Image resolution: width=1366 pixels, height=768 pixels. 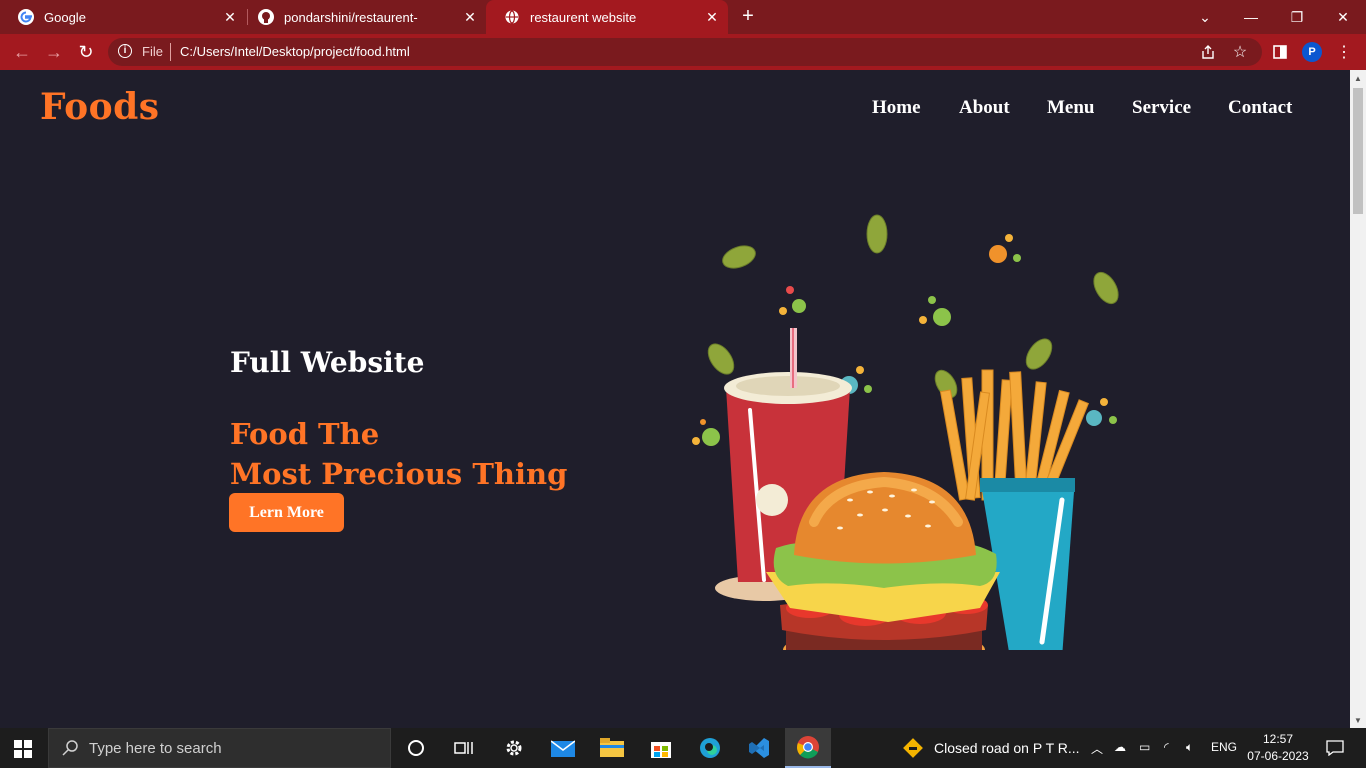 What do you see at coordinates (327, 362) in the screenshot?
I see `hero-subtitle: Full Website` at bounding box center [327, 362].